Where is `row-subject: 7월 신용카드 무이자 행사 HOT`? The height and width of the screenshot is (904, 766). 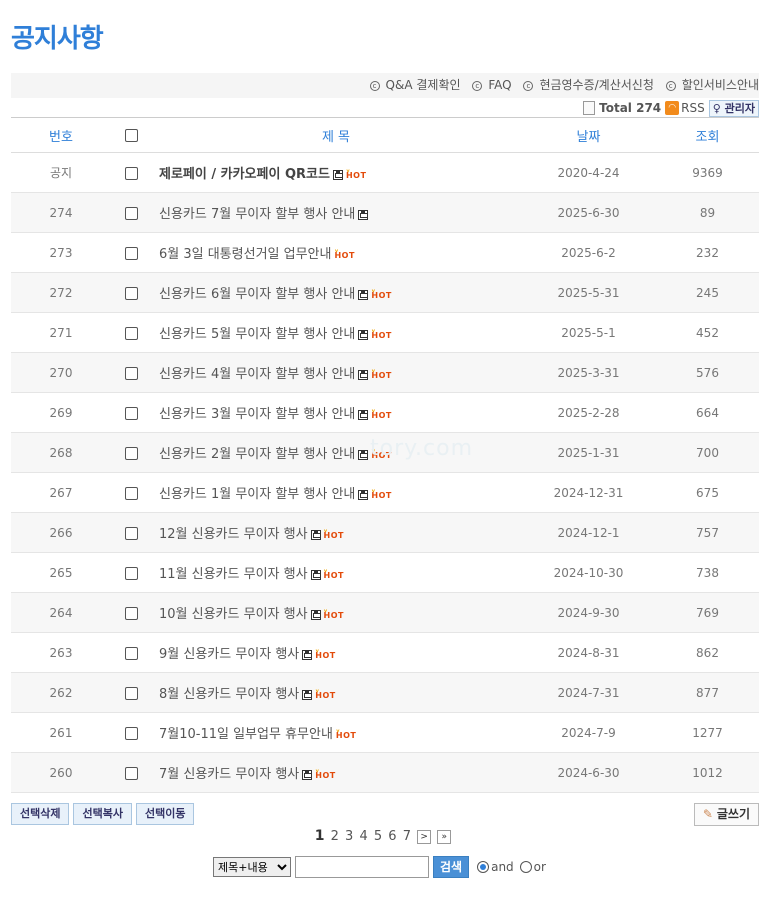 row-subject: 7월 신용카드 무이자 행사 HOT is located at coordinates (336, 773).